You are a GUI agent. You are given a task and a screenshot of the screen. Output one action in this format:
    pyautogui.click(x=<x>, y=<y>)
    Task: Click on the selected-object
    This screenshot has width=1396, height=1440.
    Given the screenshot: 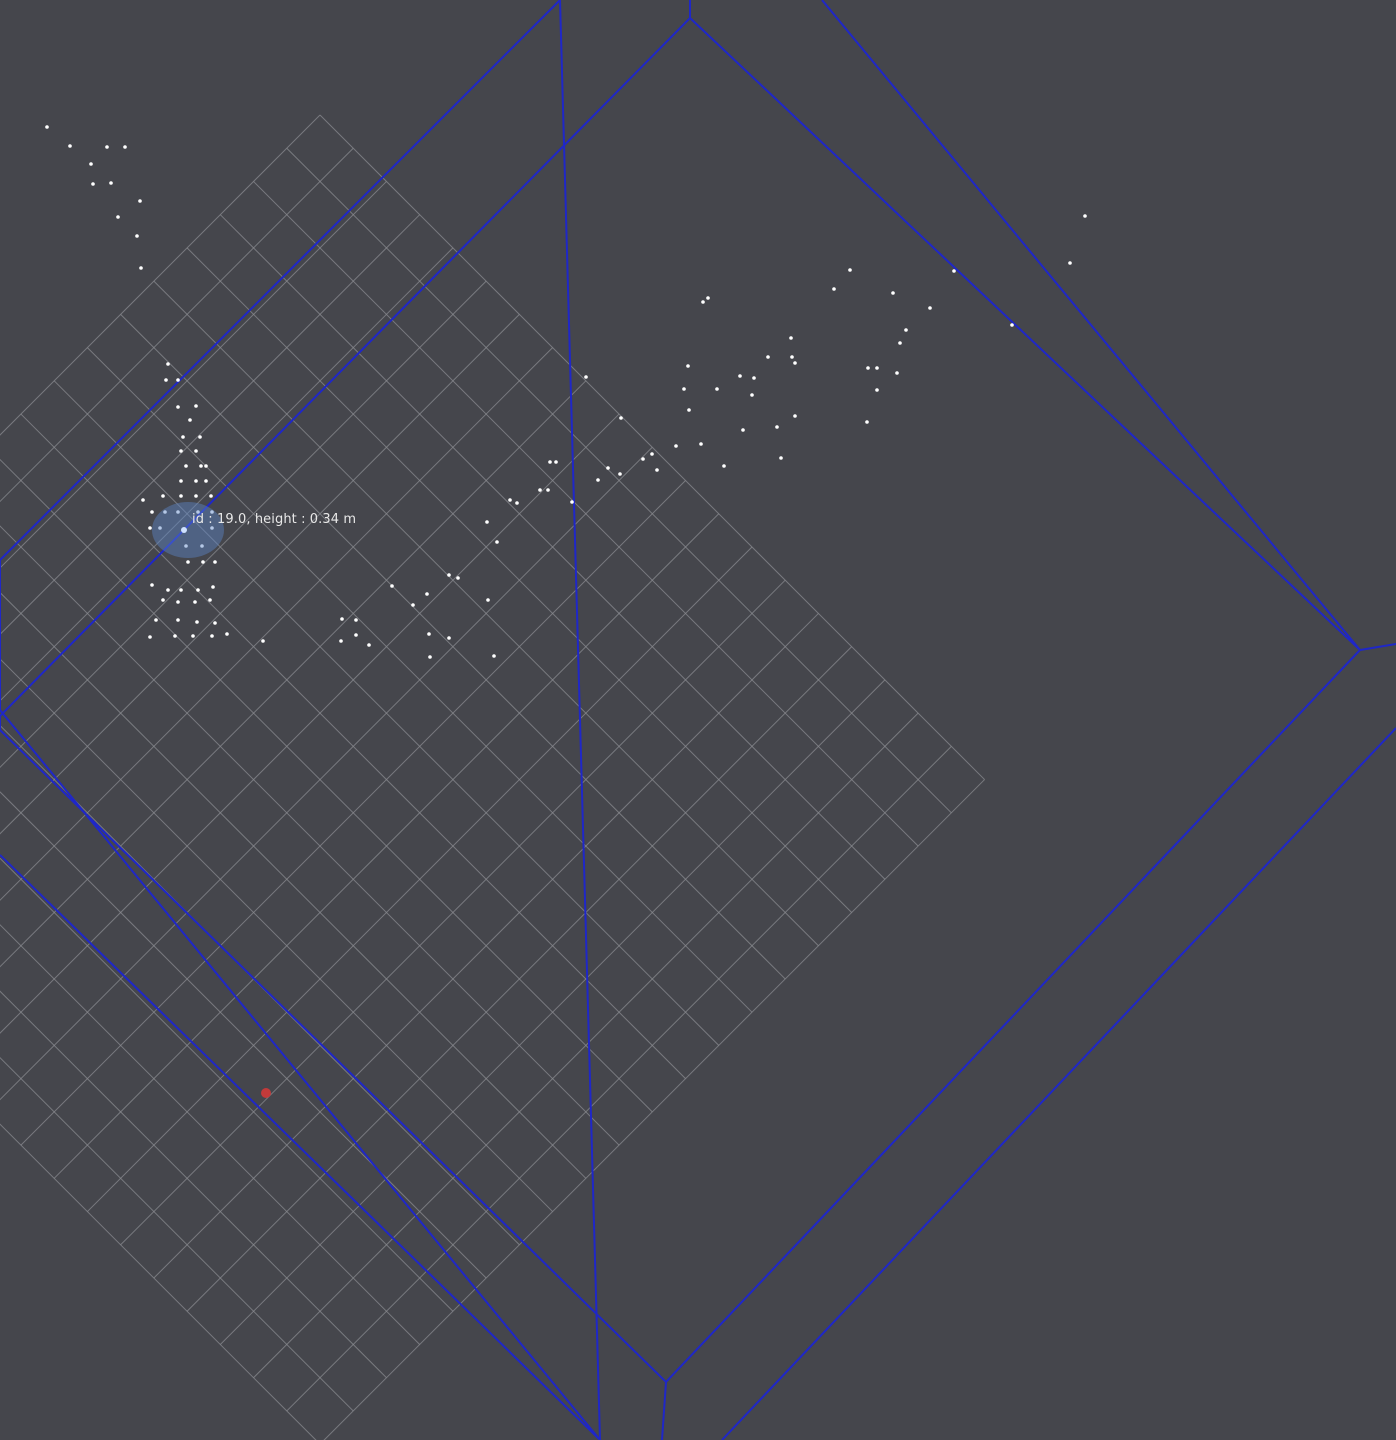 What is the action you would take?
    pyautogui.click(x=188, y=530)
    